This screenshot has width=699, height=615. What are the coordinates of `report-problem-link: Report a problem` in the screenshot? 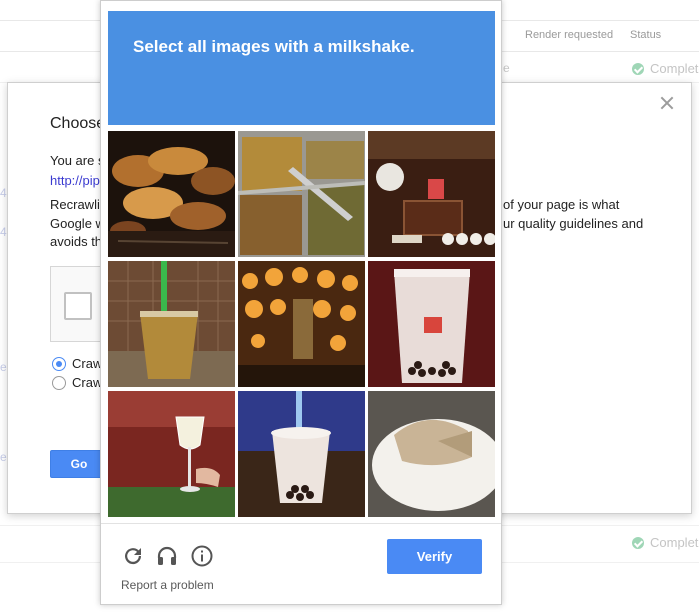 It's located at (167, 585).